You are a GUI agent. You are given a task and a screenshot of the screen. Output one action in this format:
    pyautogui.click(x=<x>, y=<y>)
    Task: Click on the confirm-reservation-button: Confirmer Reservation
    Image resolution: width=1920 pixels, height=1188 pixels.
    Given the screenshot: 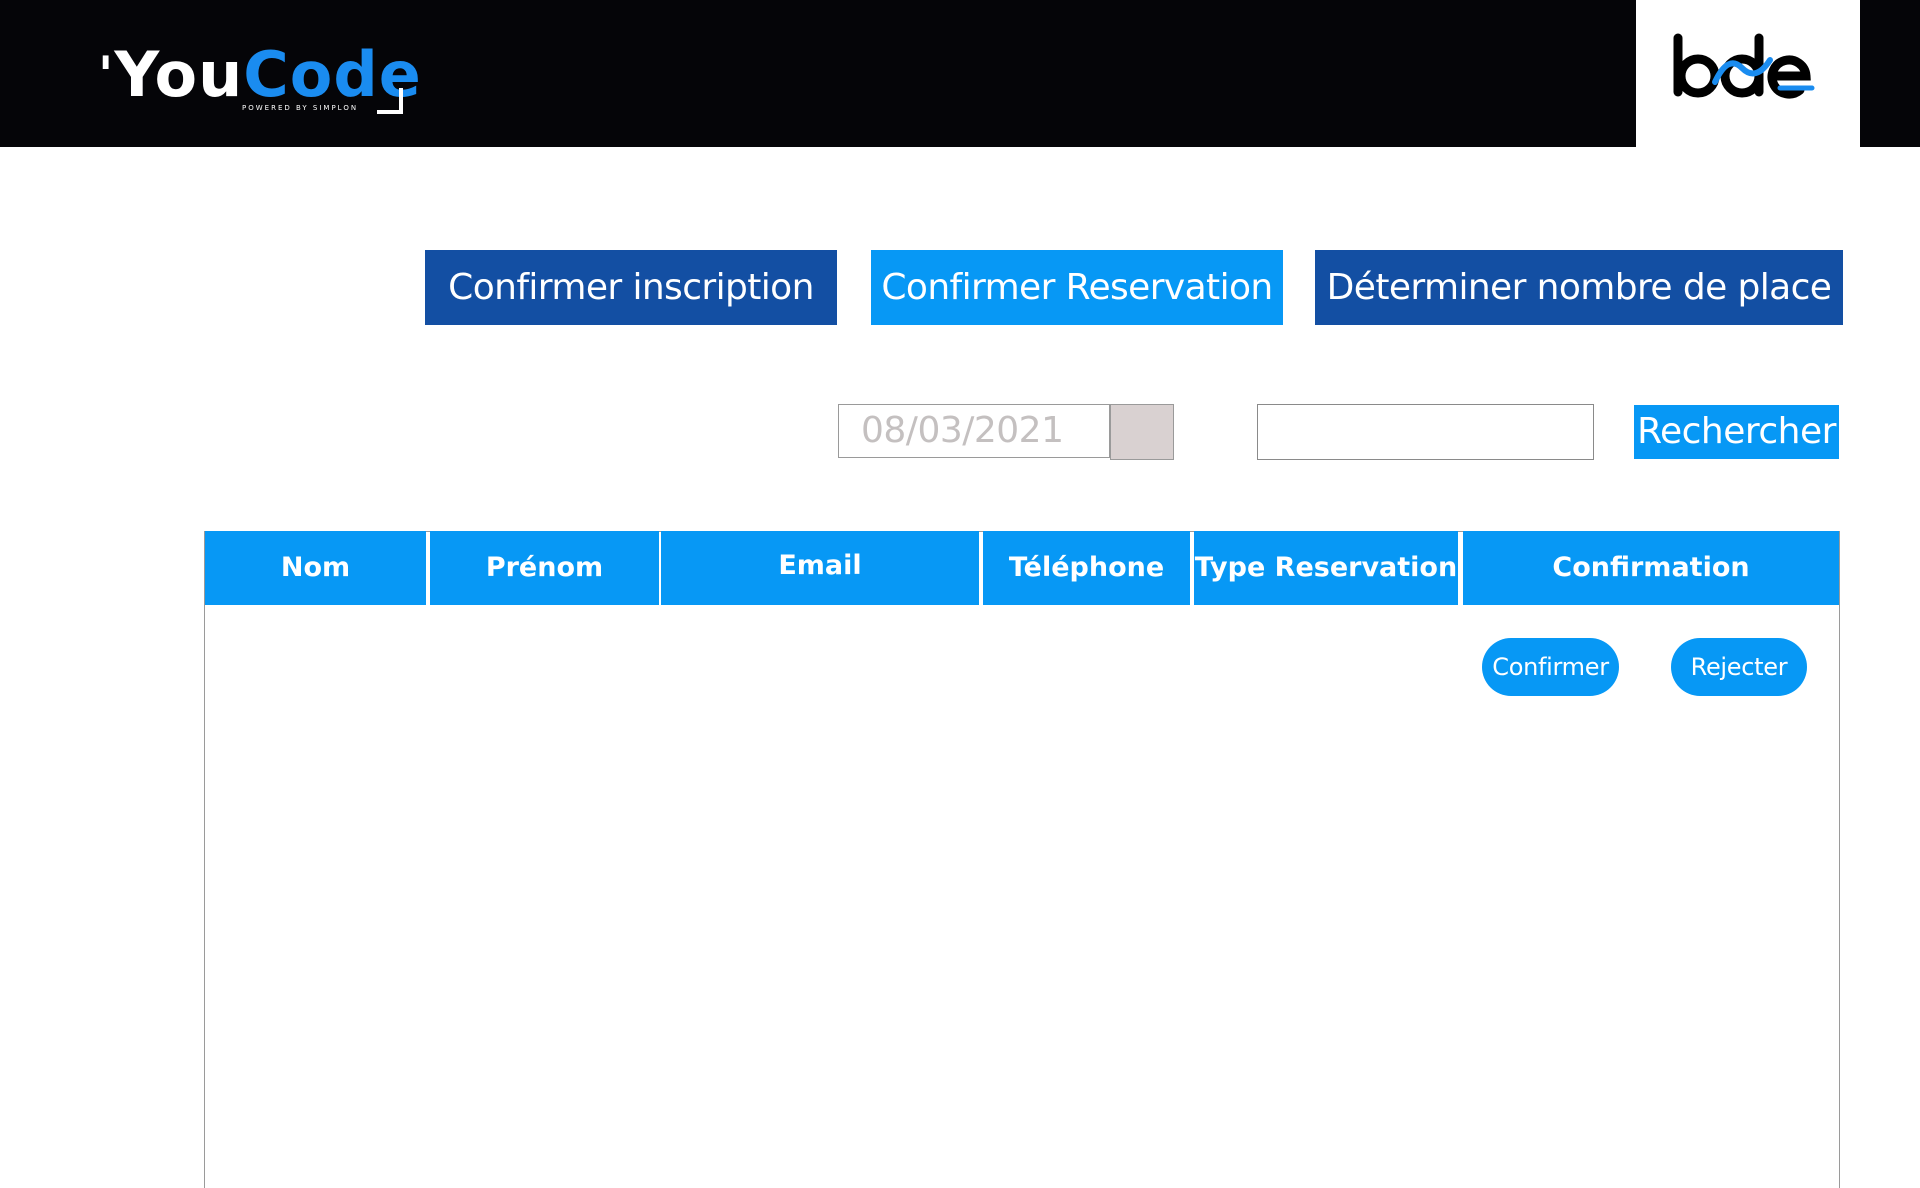 What is the action you would take?
    pyautogui.click(x=1077, y=287)
    